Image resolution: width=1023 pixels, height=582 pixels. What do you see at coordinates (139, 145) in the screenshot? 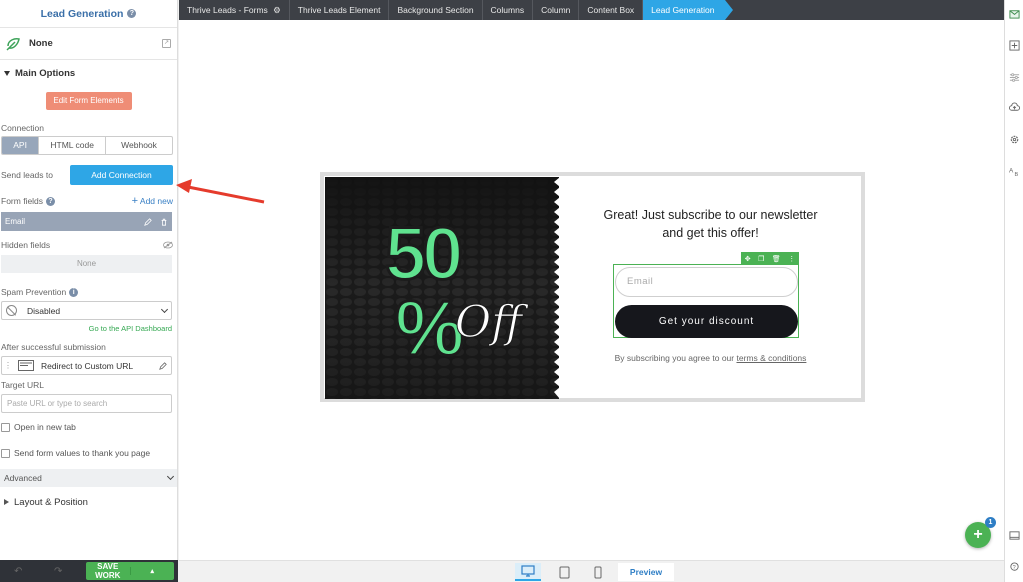
I see `tab-webhook: Webhook` at bounding box center [139, 145].